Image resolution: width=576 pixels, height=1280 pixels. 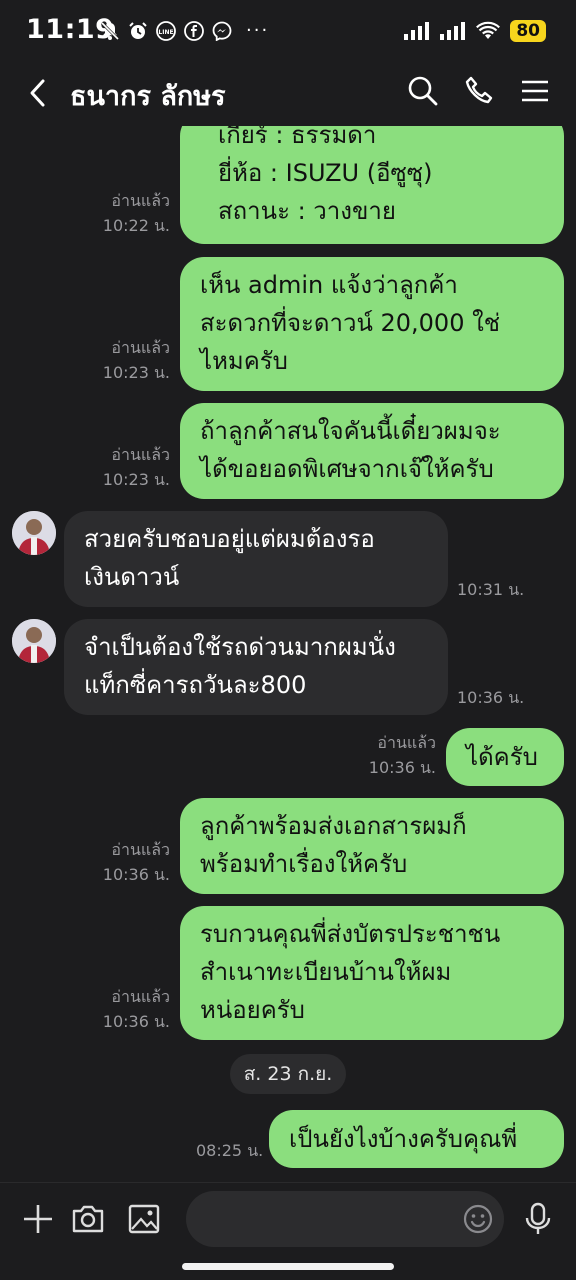 What do you see at coordinates (39, 93) in the screenshot?
I see `back-arrow-icon` at bounding box center [39, 93].